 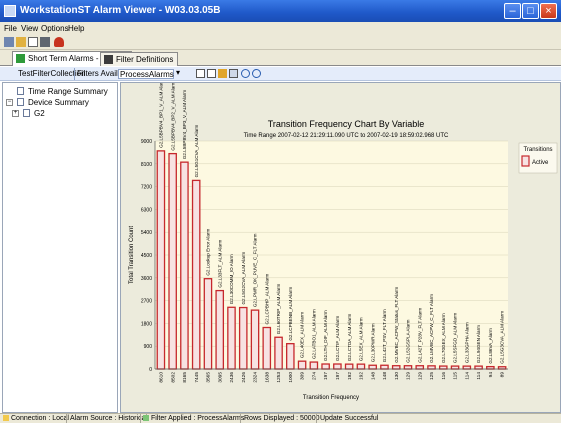 What do you see at coordinates (39, 113) in the screenshot?
I see `tree-label: G2` at bounding box center [39, 113].